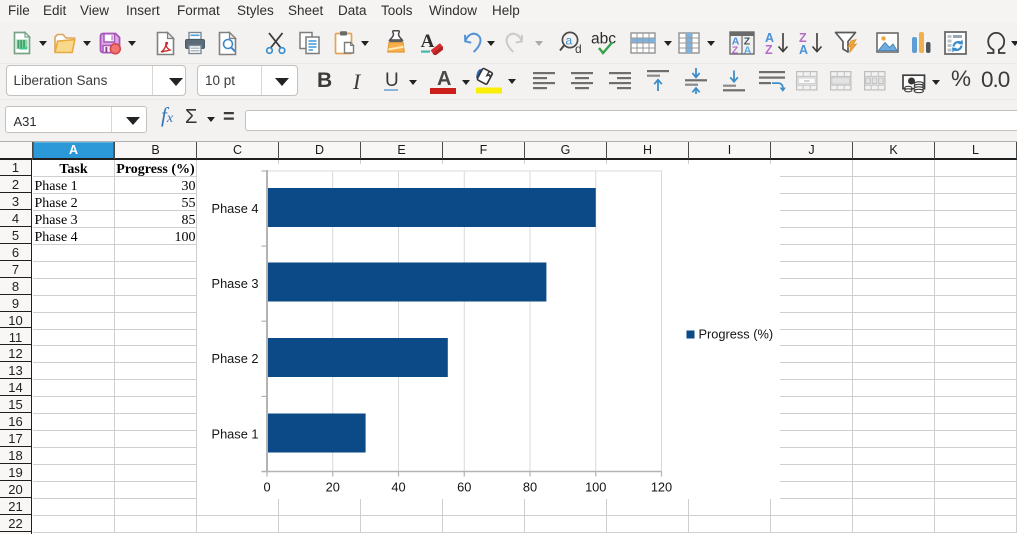 The image size is (1017, 534). What do you see at coordinates (661, 487) in the screenshot?
I see `svg-text: 120` at bounding box center [661, 487].